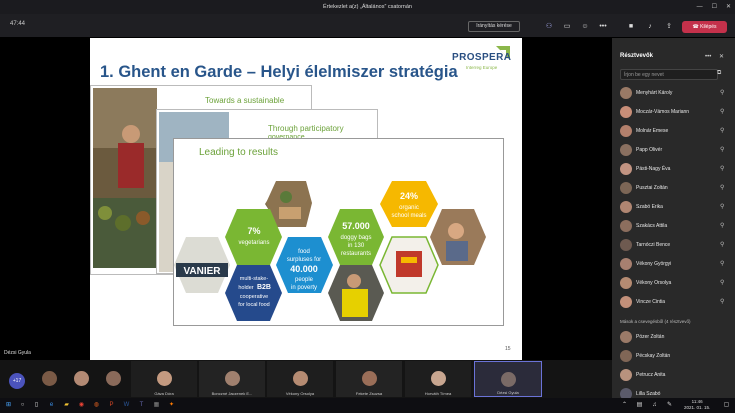 The height and width of the screenshot is (413, 735). What do you see at coordinates (654, 405) in the screenshot?
I see `volume-icon: ♫` at bounding box center [654, 405].